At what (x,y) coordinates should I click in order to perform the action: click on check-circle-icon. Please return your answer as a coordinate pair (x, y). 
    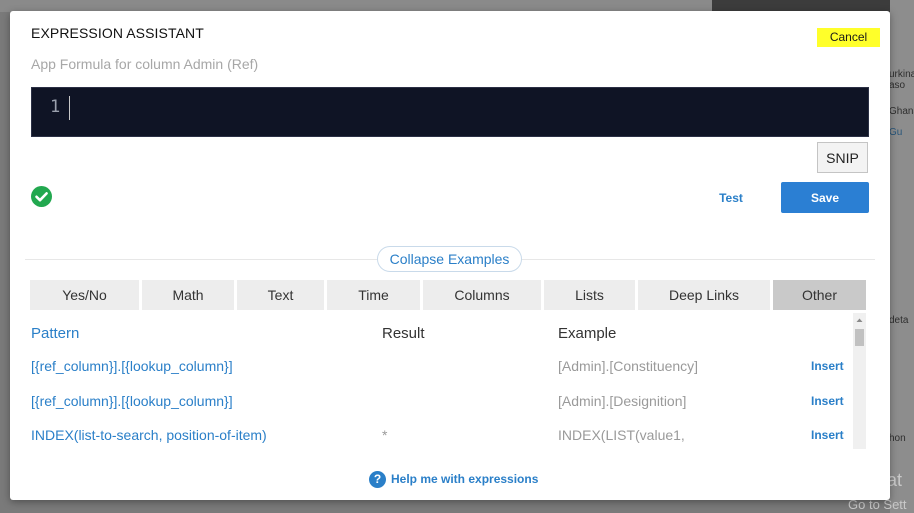
    Looking at the image, I should click on (41, 196).